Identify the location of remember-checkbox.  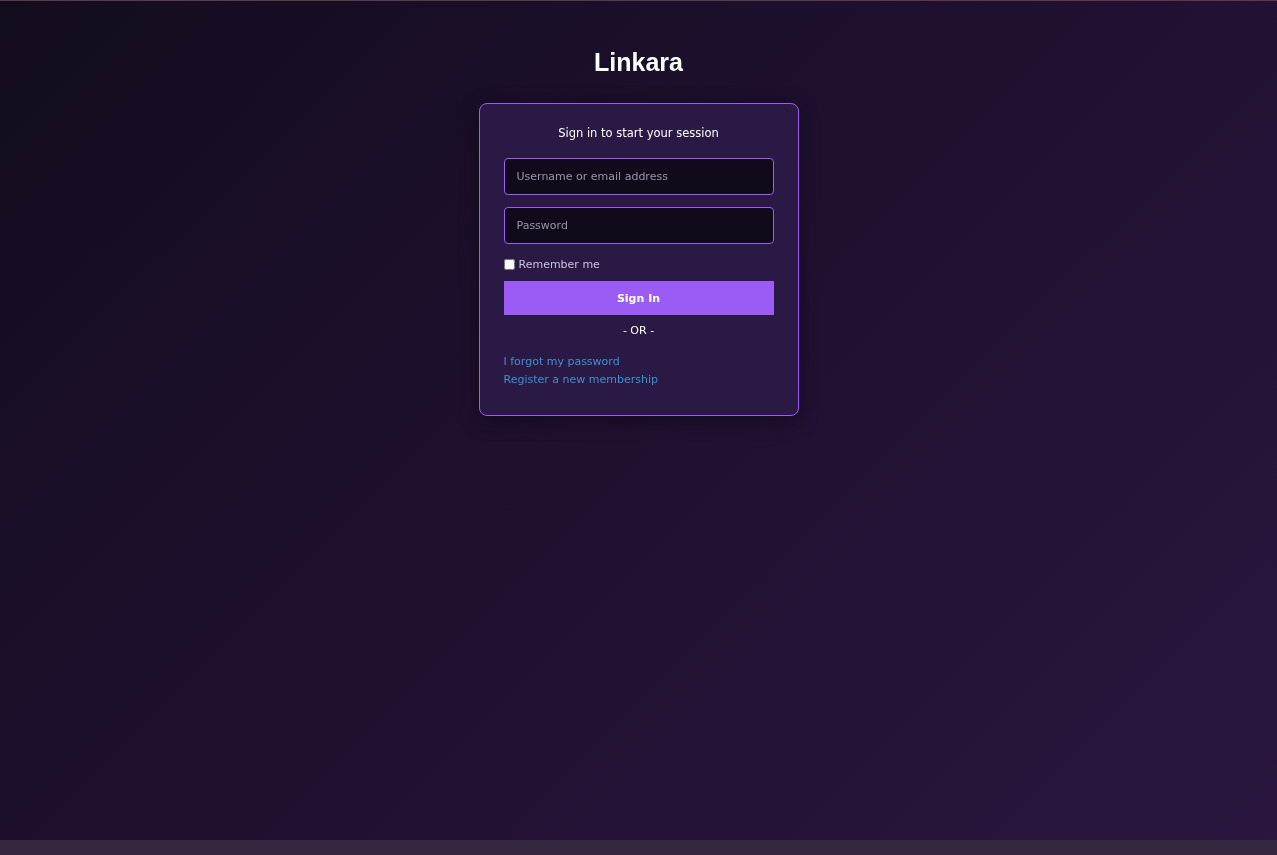
(509, 264).